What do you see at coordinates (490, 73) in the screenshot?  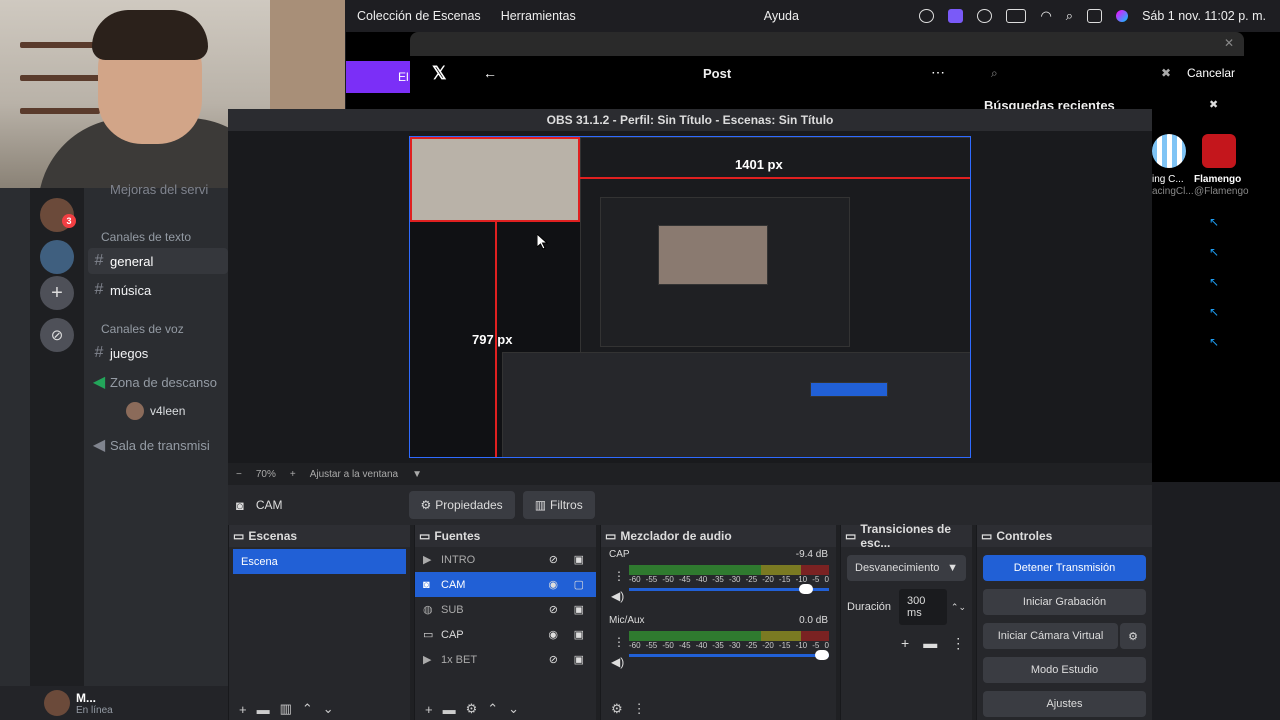 I see `back-arrow-icon: ←` at bounding box center [490, 73].